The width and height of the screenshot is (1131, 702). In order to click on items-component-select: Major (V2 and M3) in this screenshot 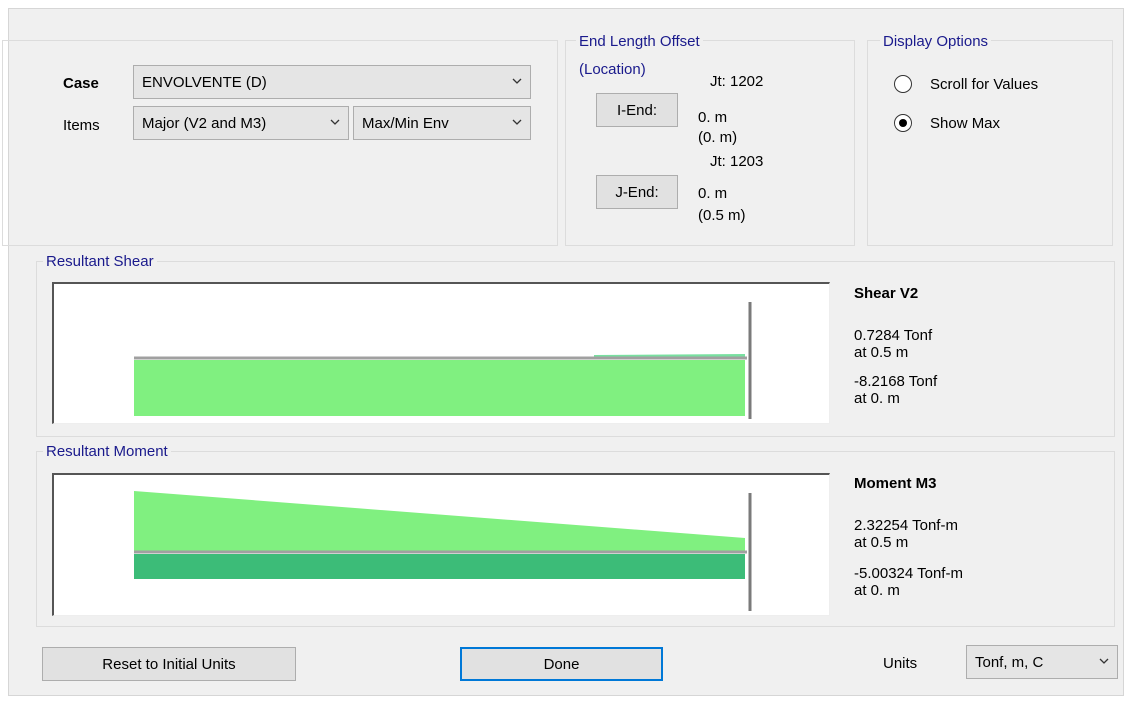, I will do `click(241, 123)`.